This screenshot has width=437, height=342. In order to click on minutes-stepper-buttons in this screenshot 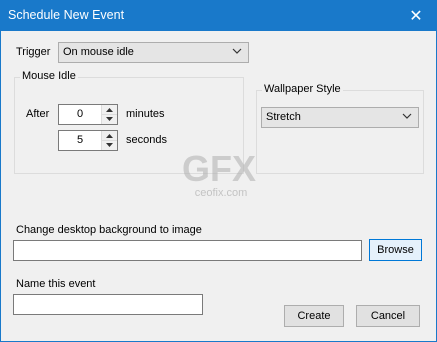, I will do `click(109, 114)`.